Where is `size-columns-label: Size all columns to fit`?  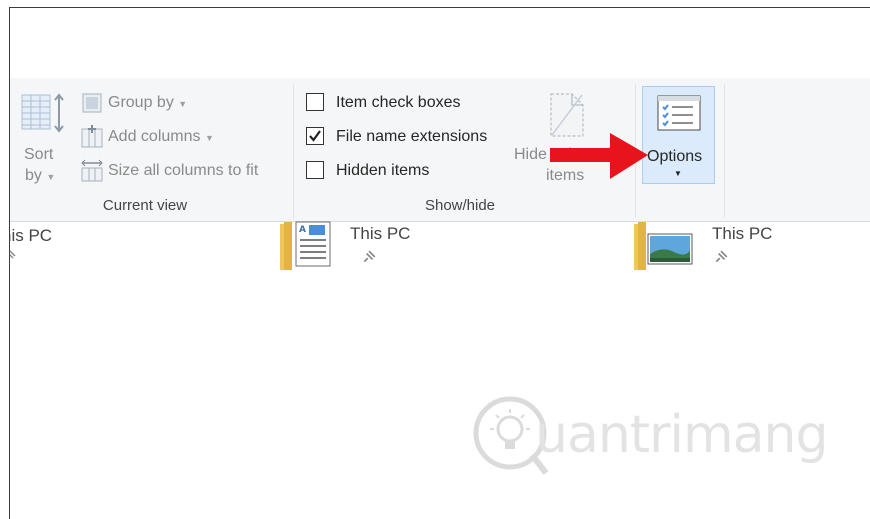
size-columns-label: Size all columns to fit is located at coordinates (183, 170).